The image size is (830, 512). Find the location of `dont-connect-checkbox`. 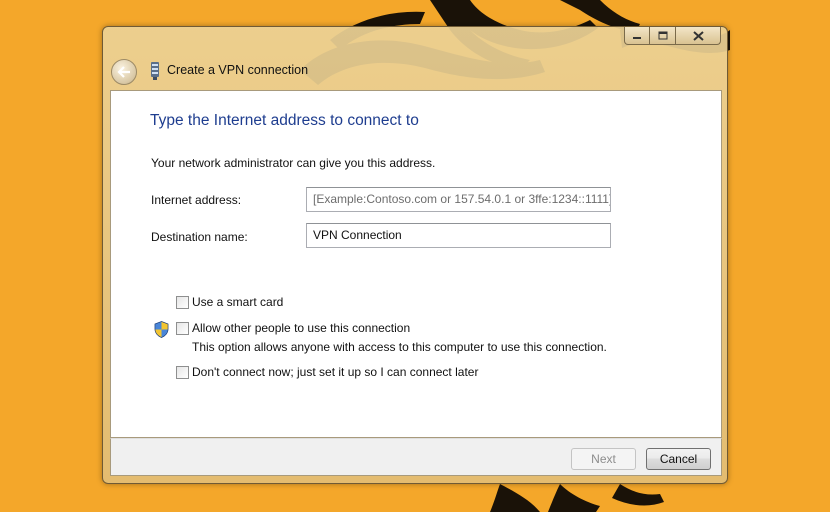

dont-connect-checkbox is located at coordinates (182, 372).